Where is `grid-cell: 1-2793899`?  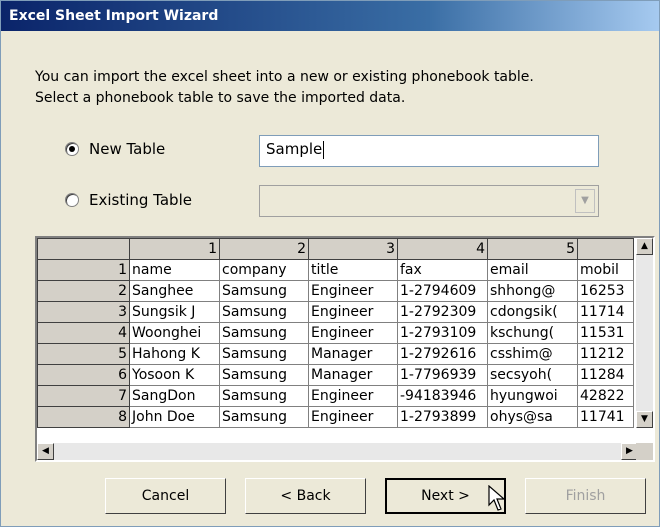 grid-cell: 1-2793899 is located at coordinates (442, 417).